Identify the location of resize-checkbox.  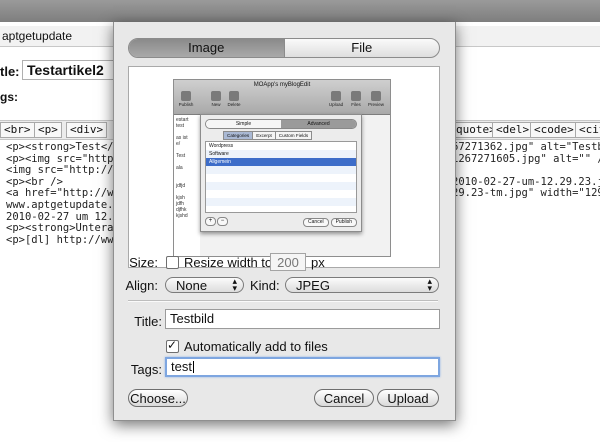
(172, 262).